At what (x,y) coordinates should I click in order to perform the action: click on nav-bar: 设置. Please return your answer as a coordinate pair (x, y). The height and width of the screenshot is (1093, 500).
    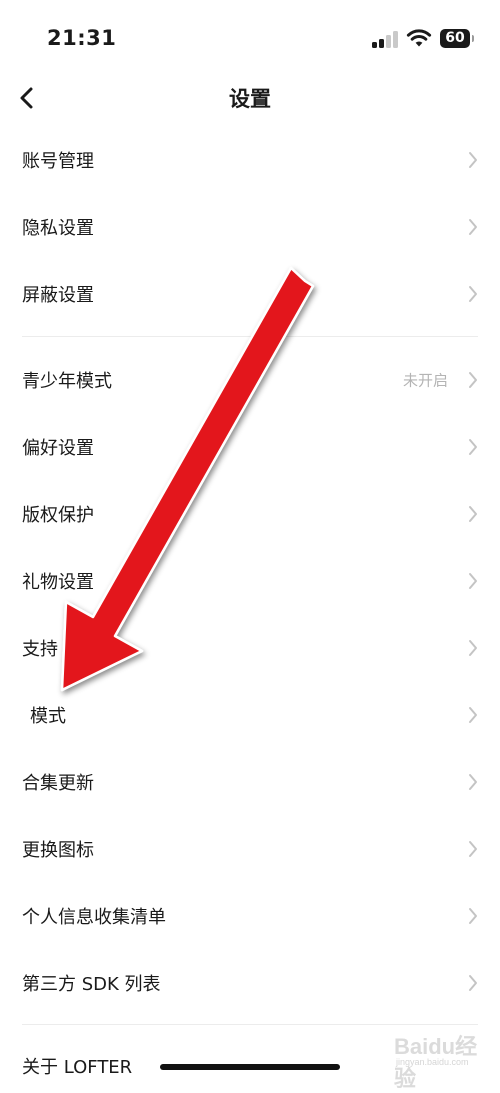
    Looking at the image, I should click on (250, 98).